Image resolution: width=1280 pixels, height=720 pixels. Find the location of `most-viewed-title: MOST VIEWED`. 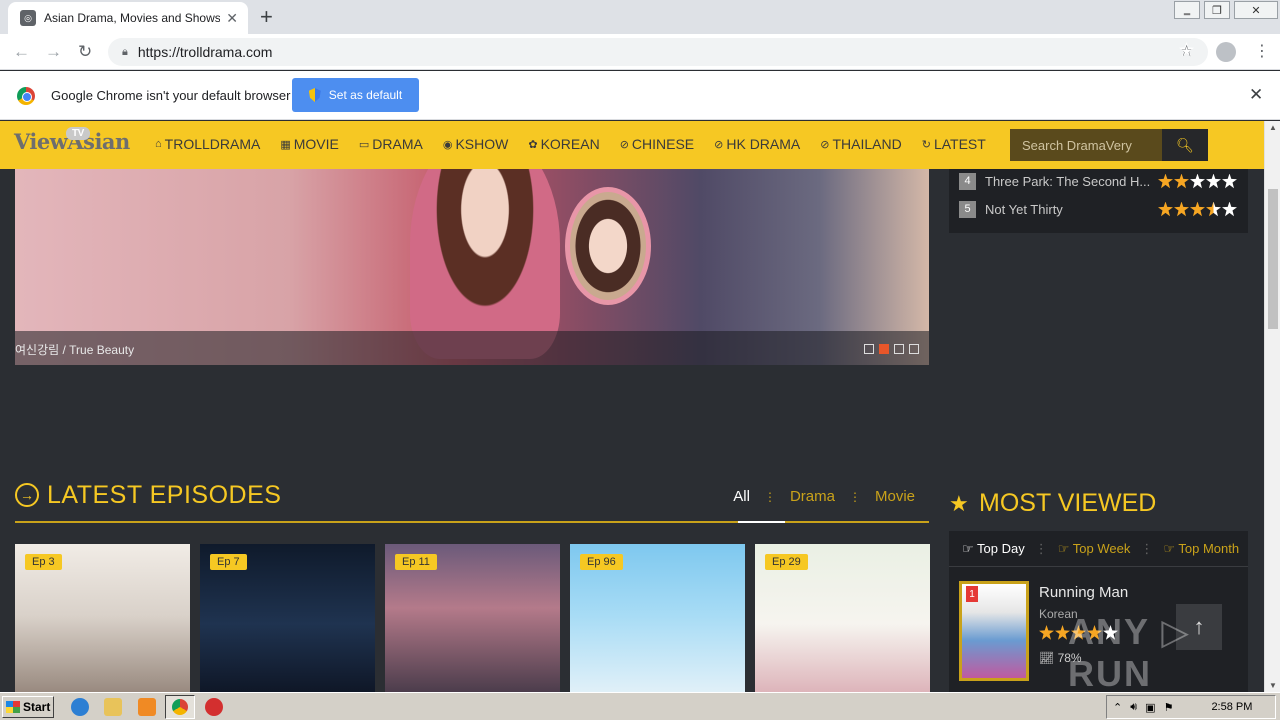

most-viewed-title: MOST VIEWED is located at coordinates (1068, 503).